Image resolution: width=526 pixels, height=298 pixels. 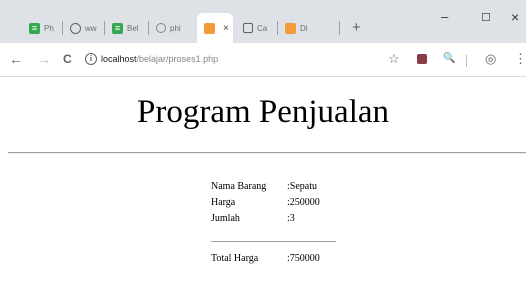 What do you see at coordinates (83, 28) in the screenshot?
I see `tab-2: ww` at bounding box center [83, 28].